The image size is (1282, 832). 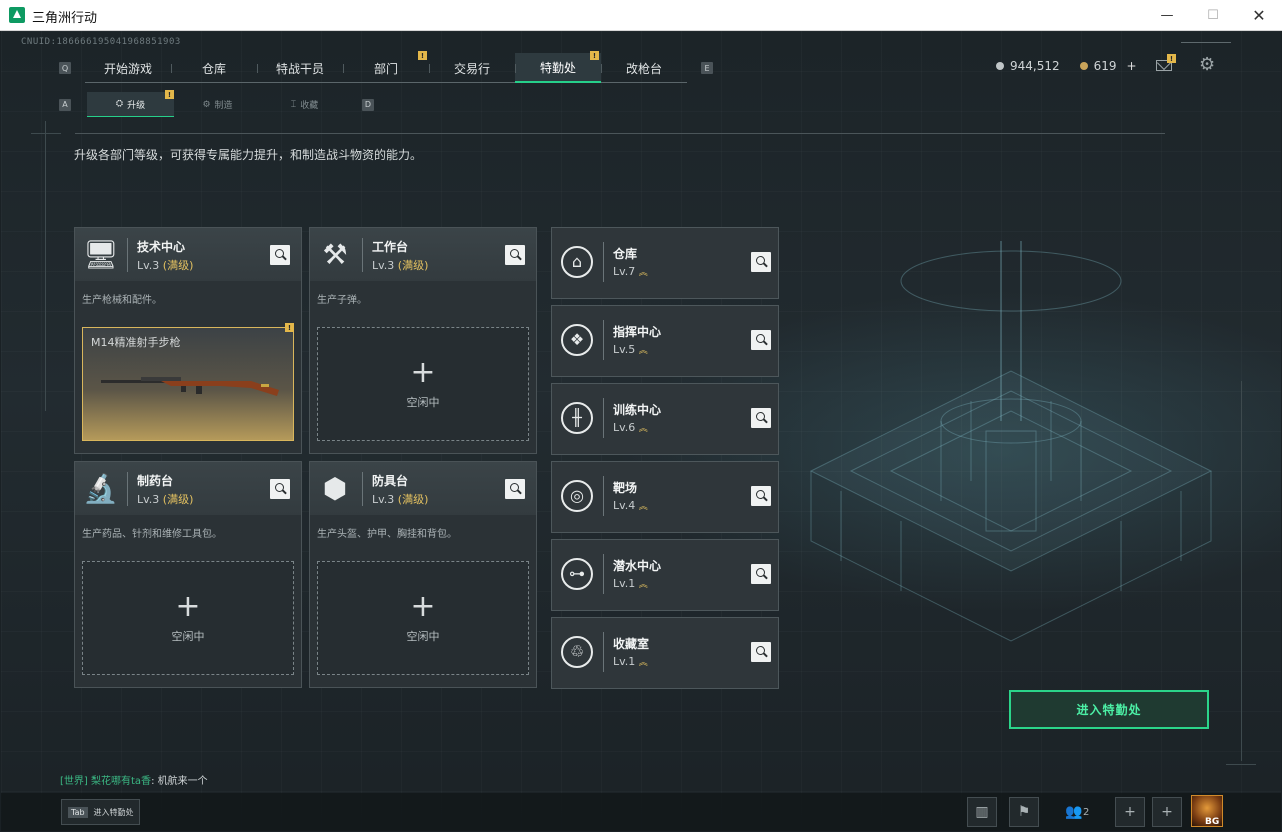 I want to click on facility-level: Lv.6 ︽, so click(x=630, y=427).